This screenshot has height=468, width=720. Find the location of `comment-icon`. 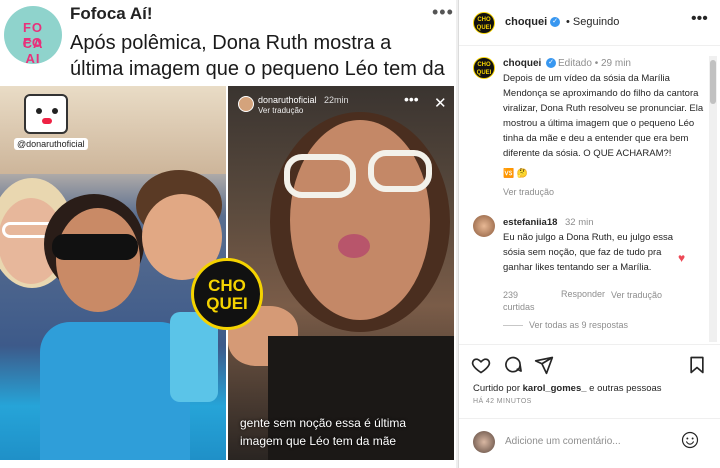

comment-icon is located at coordinates (513, 365).